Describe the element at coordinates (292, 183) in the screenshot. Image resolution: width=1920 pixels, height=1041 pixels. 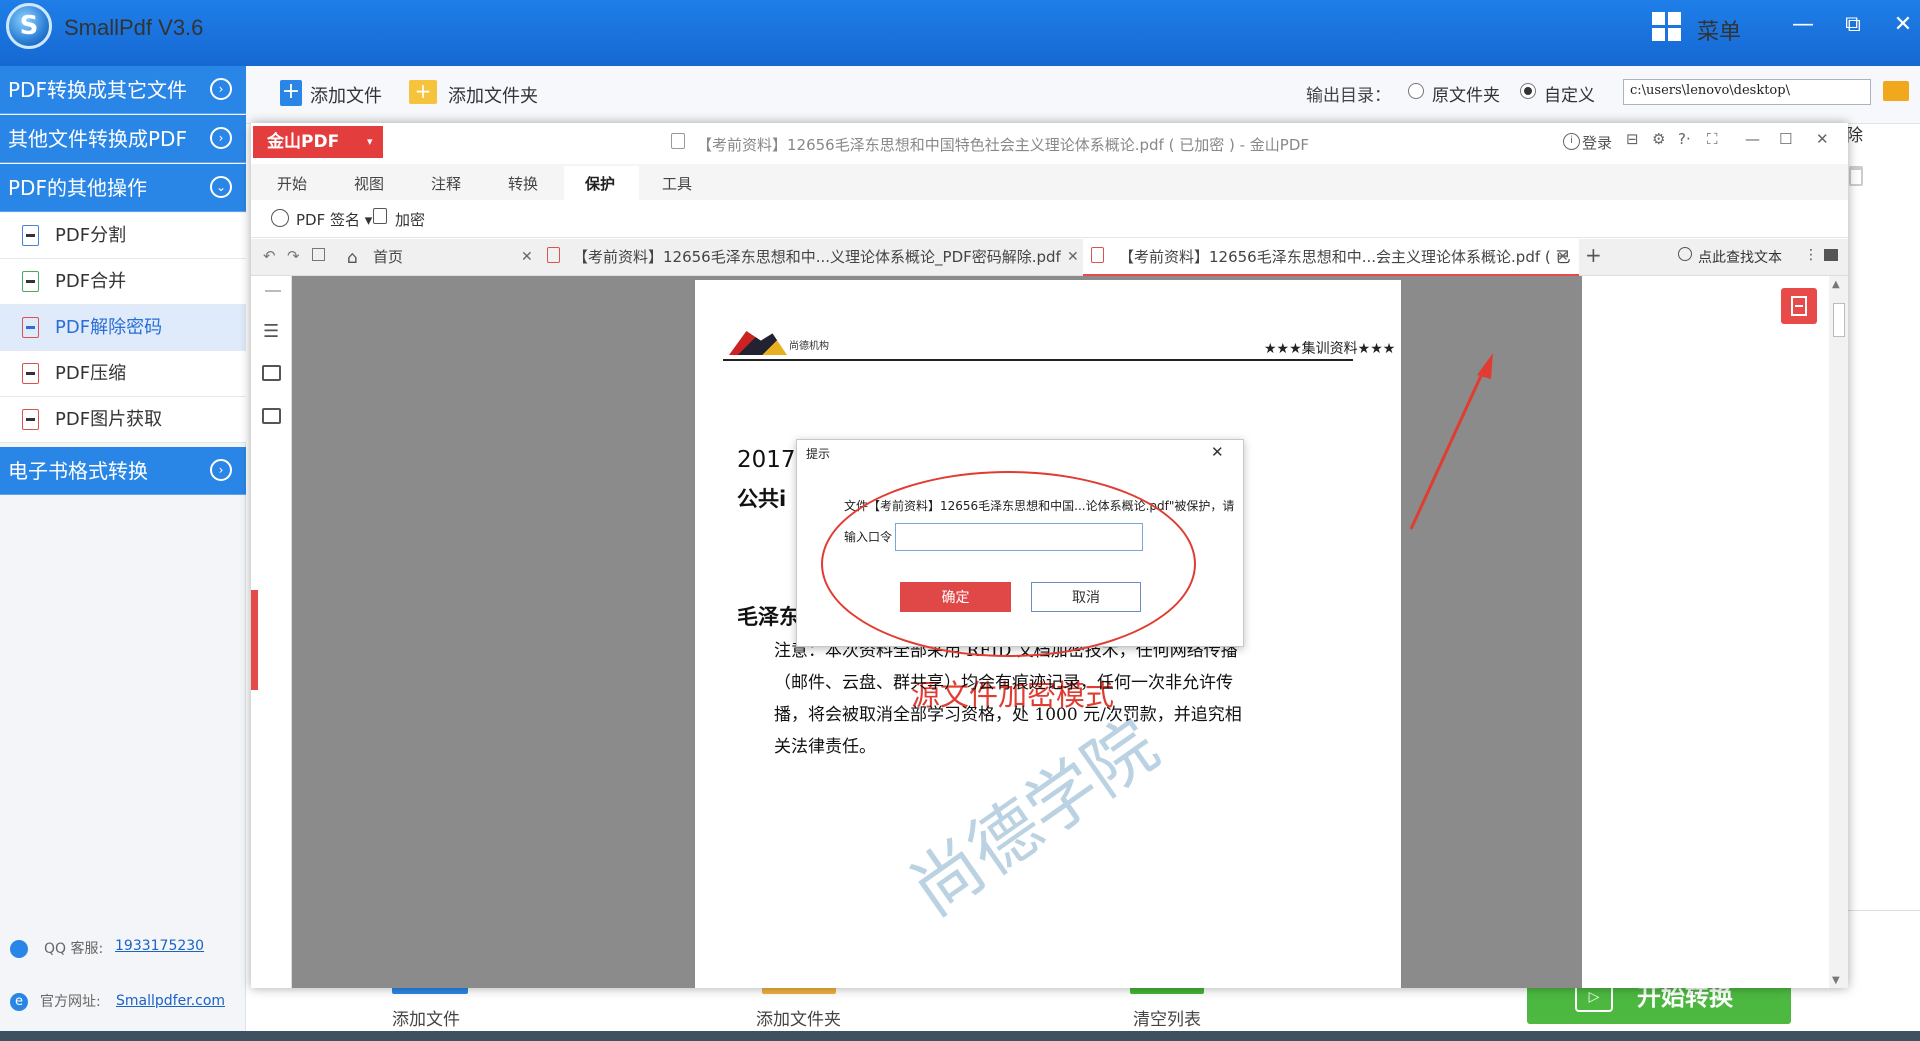
I see `tab-start: 开始` at that location.